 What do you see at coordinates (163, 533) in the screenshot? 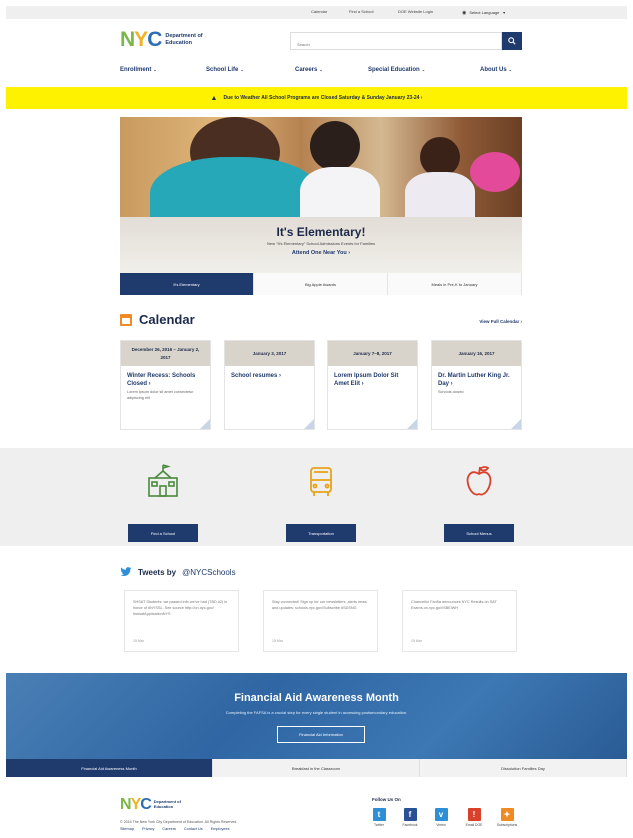
I see `find-school-button: Find a School` at bounding box center [163, 533].